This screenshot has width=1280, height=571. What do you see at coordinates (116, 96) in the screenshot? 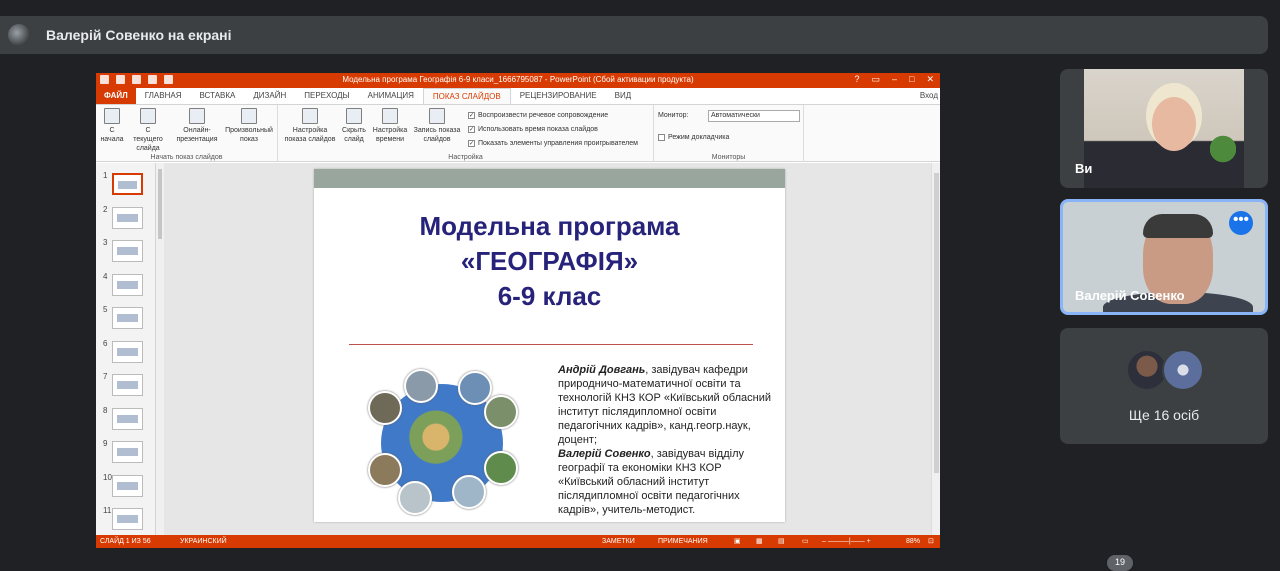
I see `tab-file: ФАЙЛ` at bounding box center [116, 96].